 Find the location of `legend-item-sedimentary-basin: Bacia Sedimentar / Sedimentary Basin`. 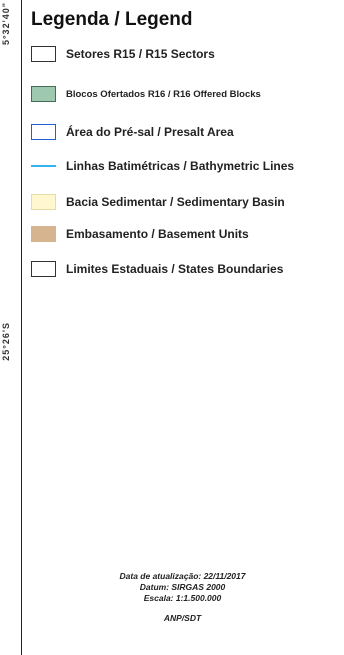

legend-item-sedimentary-basin: Bacia Sedimentar / Sedimentary Basin is located at coordinates (158, 202).